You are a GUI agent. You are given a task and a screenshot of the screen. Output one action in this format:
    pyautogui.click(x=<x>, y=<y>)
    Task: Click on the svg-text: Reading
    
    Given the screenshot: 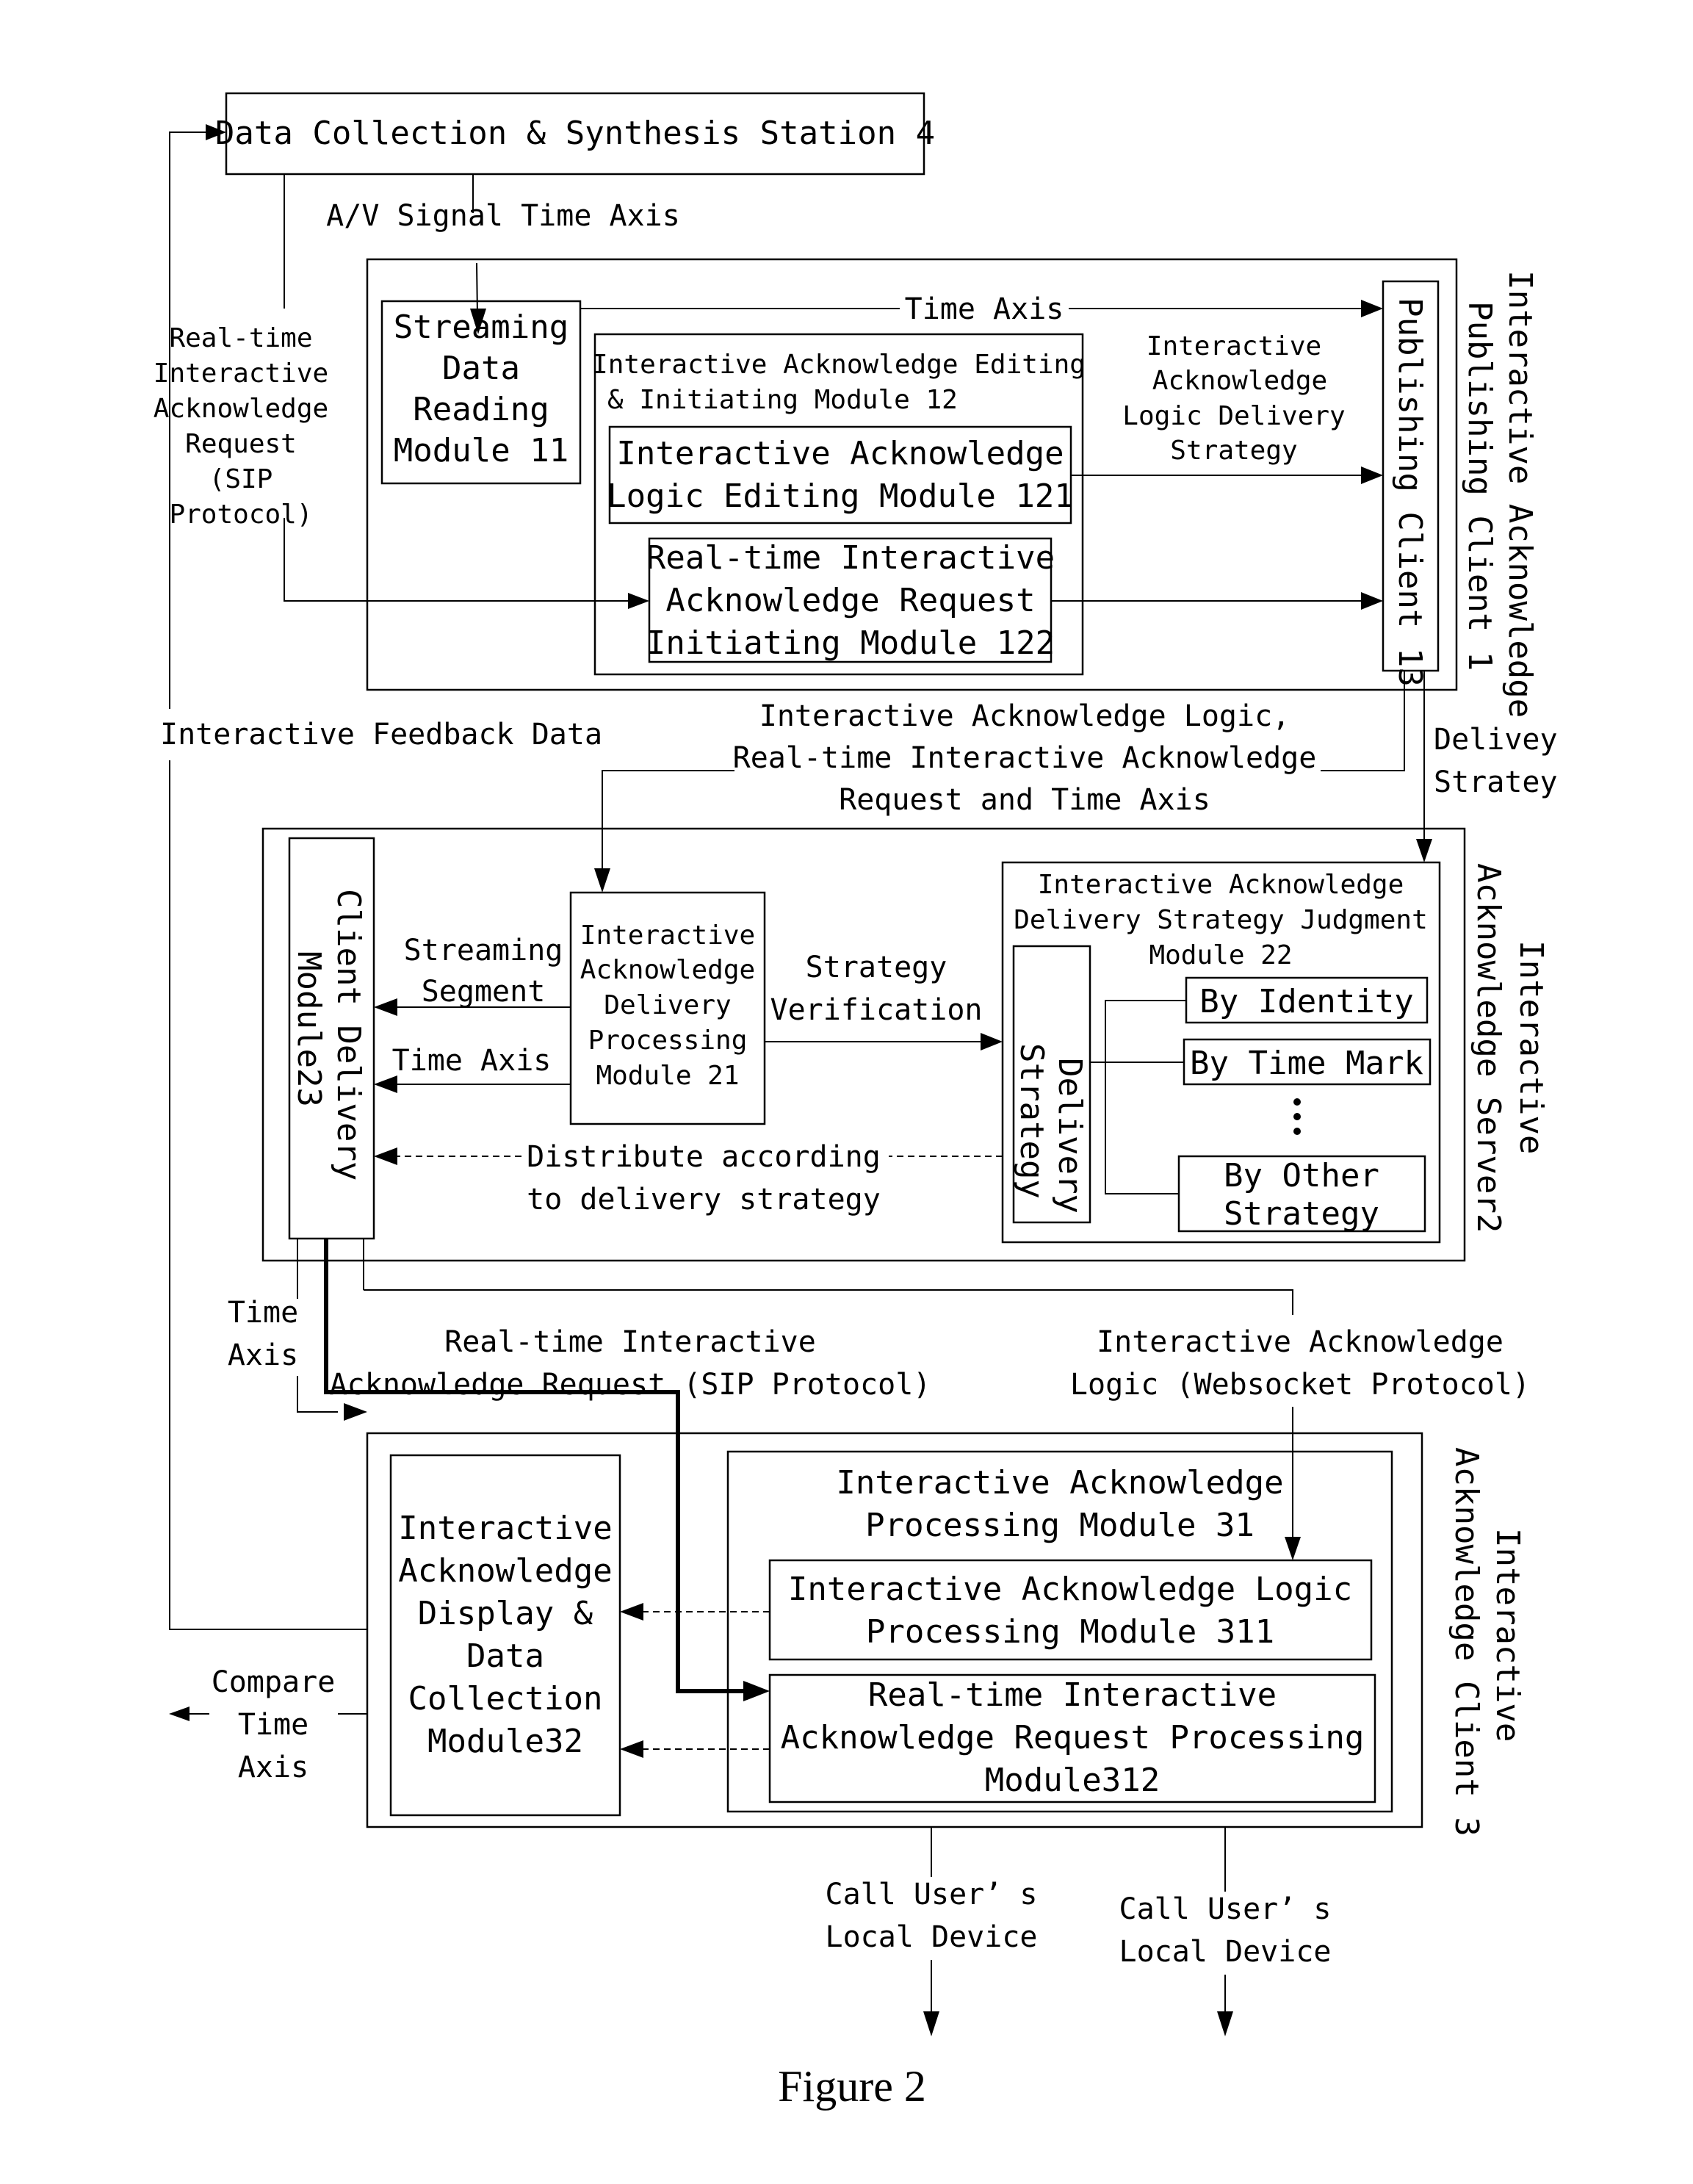 What is the action you would take?
    pyautogui.click(x=481, y=409)
    